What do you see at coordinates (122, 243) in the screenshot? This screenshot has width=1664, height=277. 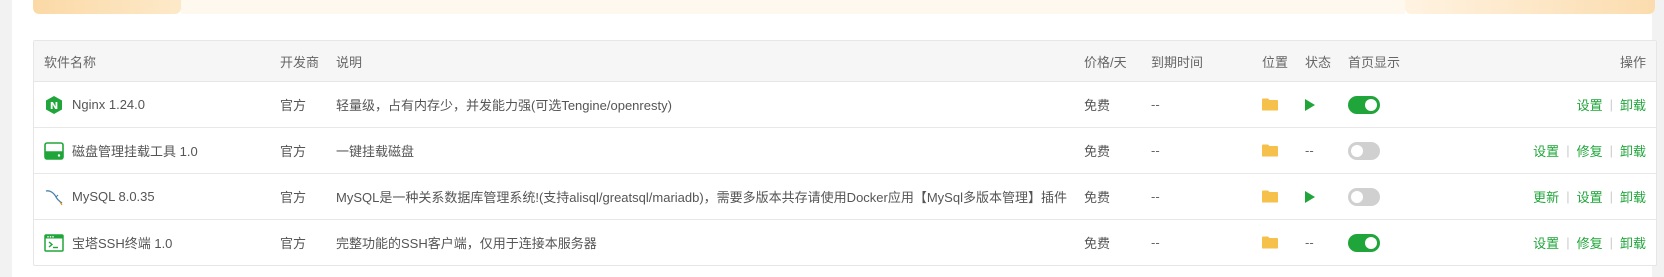 I see `software-name: 宝塔SSH终端 1.0` at bounding box center [122, 243].